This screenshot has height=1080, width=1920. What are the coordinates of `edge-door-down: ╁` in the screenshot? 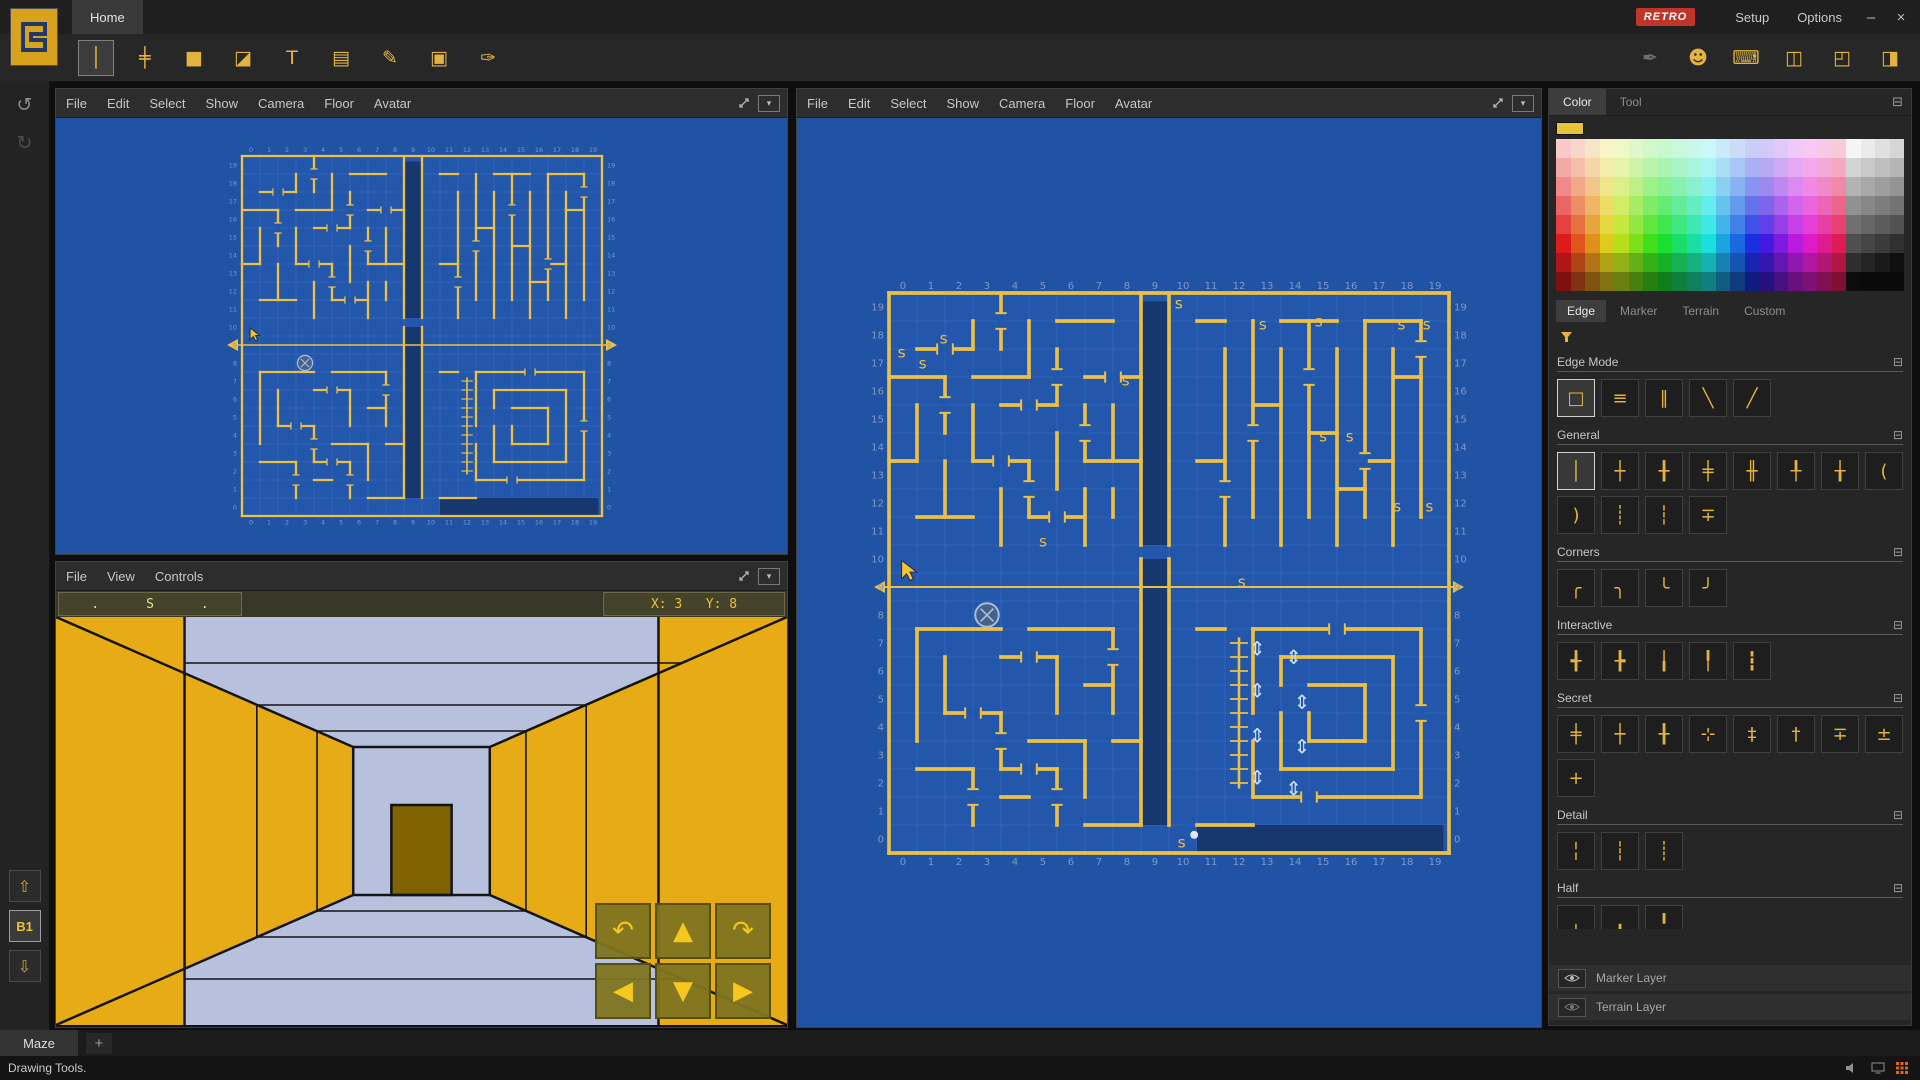 It's located at (1840, 471).